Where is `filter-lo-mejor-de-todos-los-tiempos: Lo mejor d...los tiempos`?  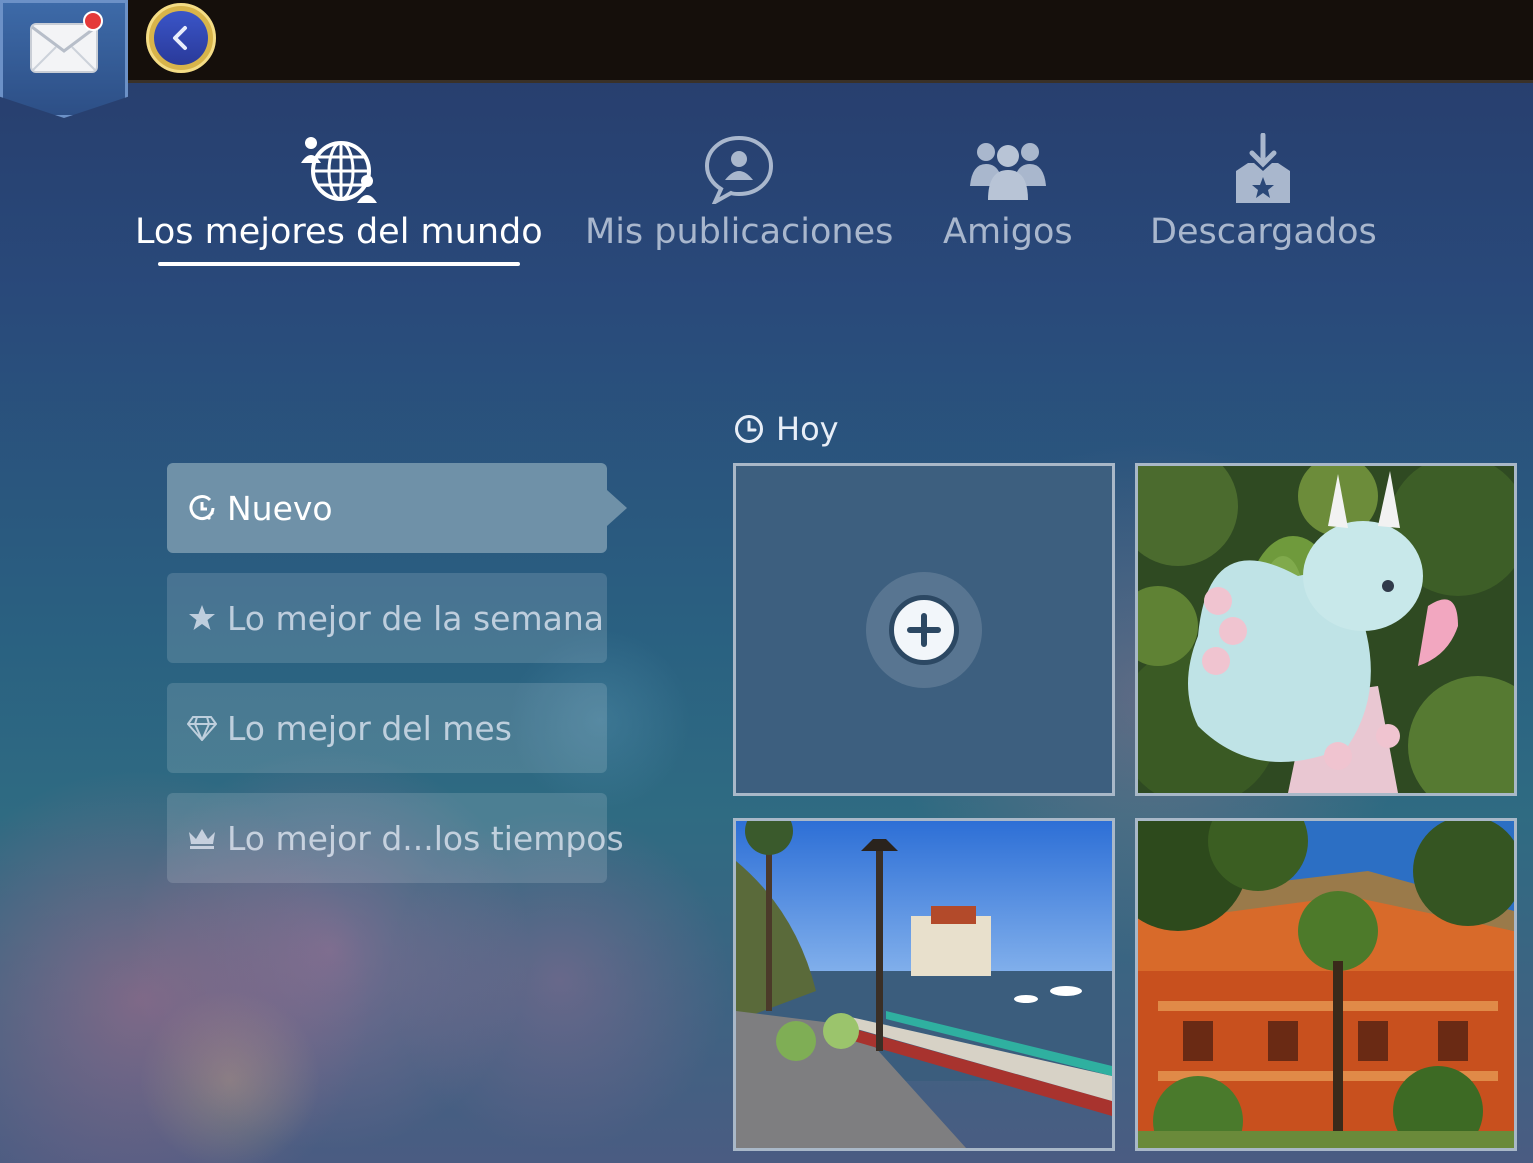
filter-lo-mejor-de-todos-los-tiempos: Lo mejor d...los tiempos is located at coordinates (395, 838).